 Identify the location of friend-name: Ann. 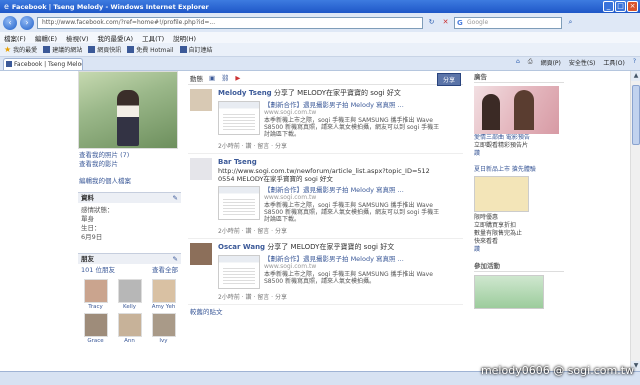
(129, 341).